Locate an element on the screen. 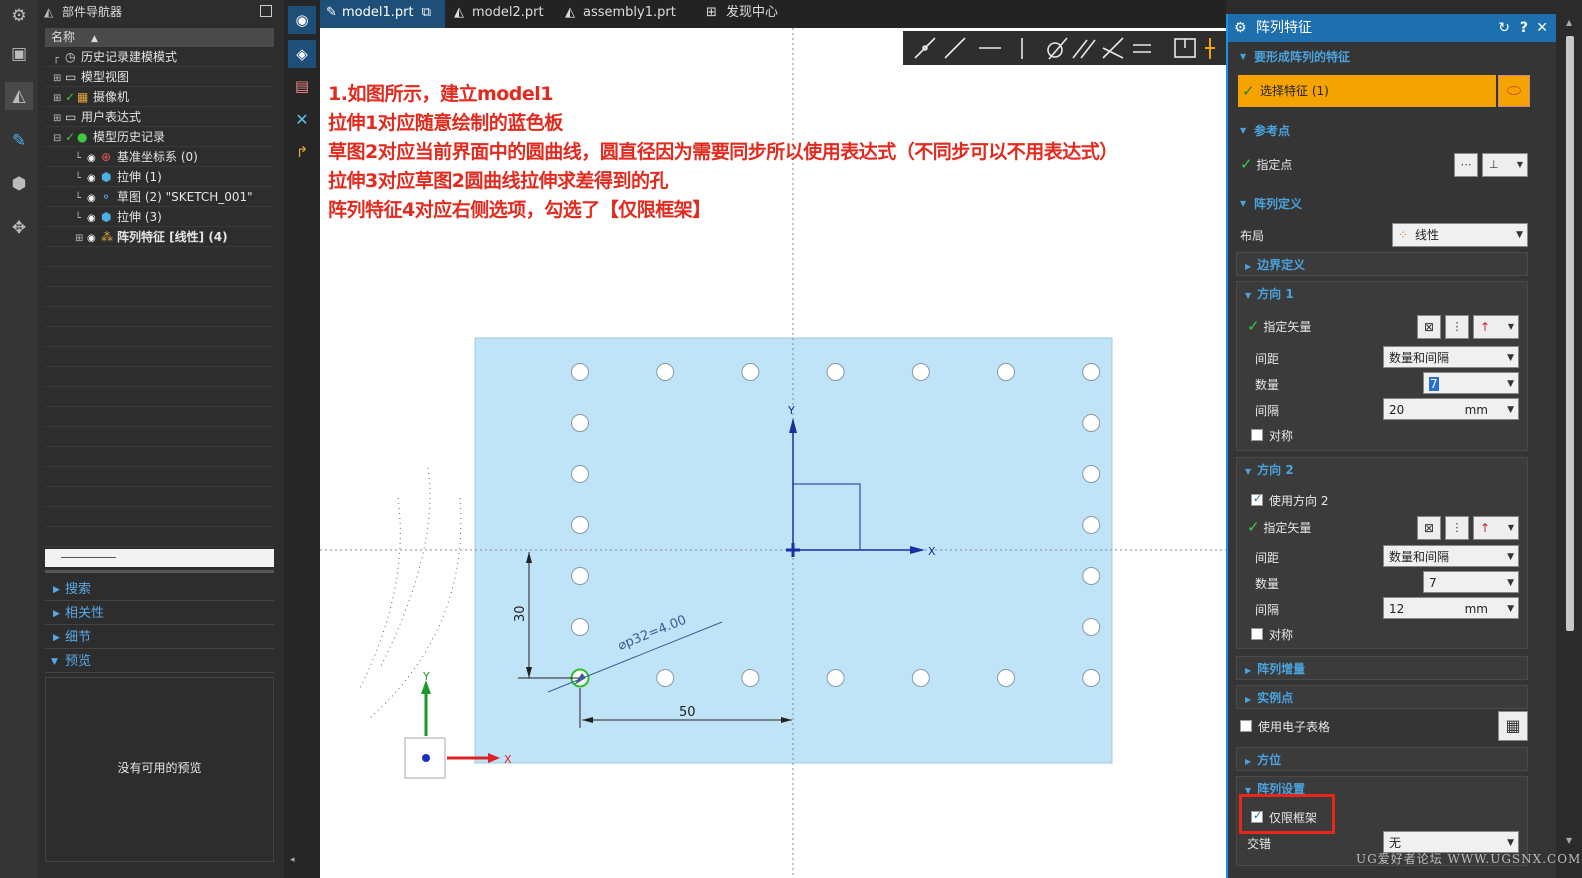  maximize-icon is located at coordinates (266, 11).